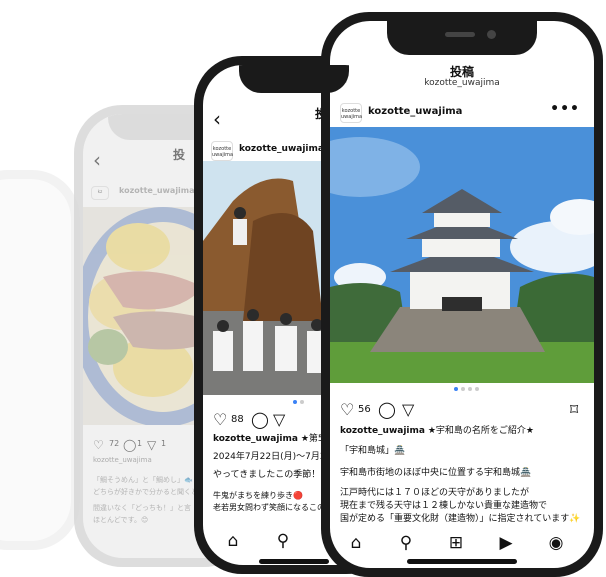 The width and height of the screenshot is (606, 577). I want to click on reels-icon: ▶, so click(506, 543).